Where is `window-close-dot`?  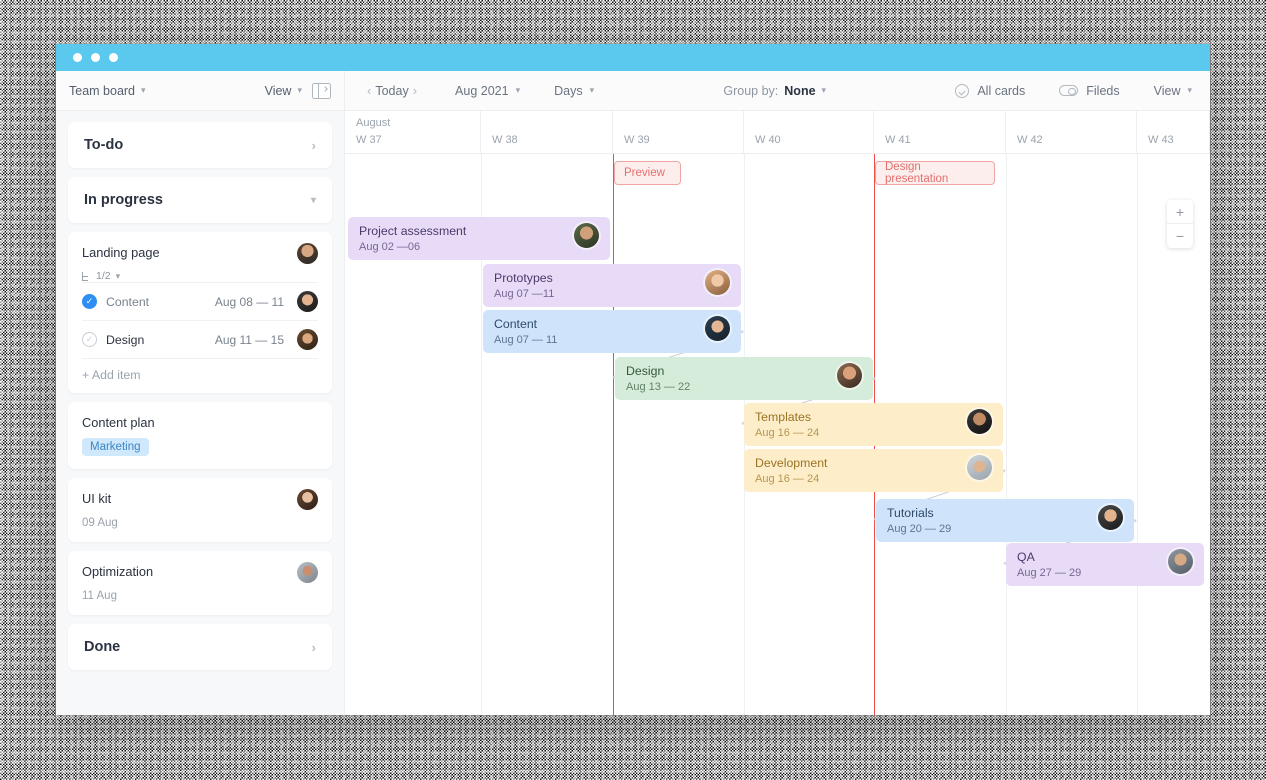
window-close-dot is located at coordinates (77, 57).